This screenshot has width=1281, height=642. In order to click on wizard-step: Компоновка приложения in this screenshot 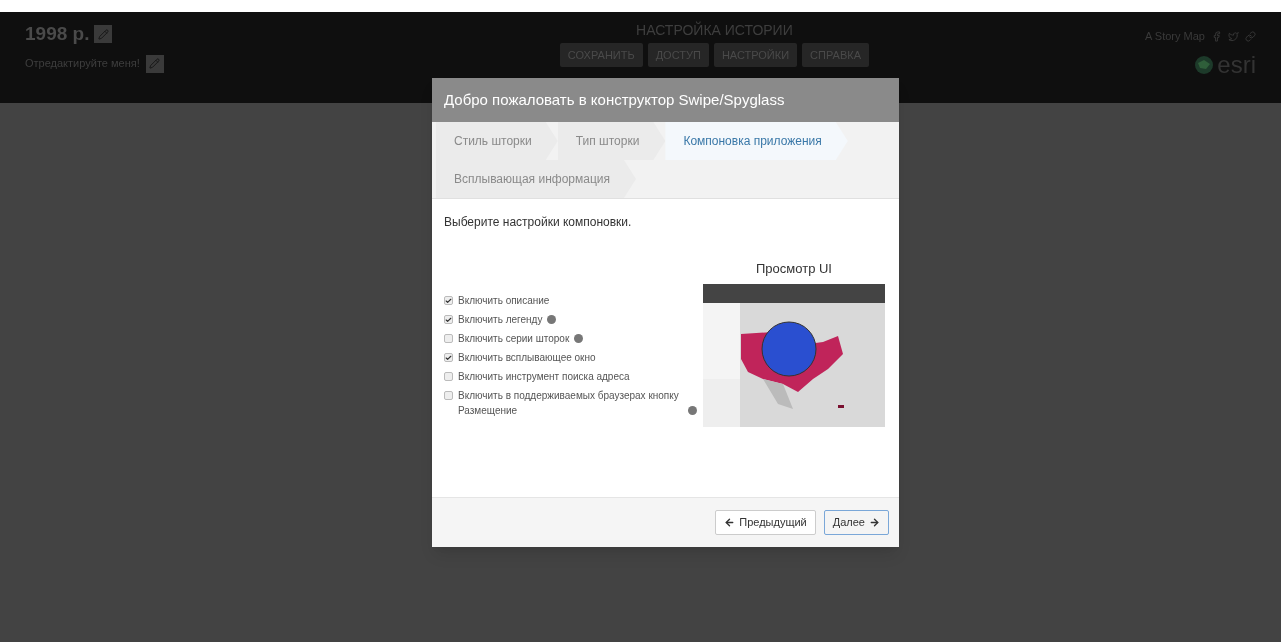, I will do `click(756, 141)`.